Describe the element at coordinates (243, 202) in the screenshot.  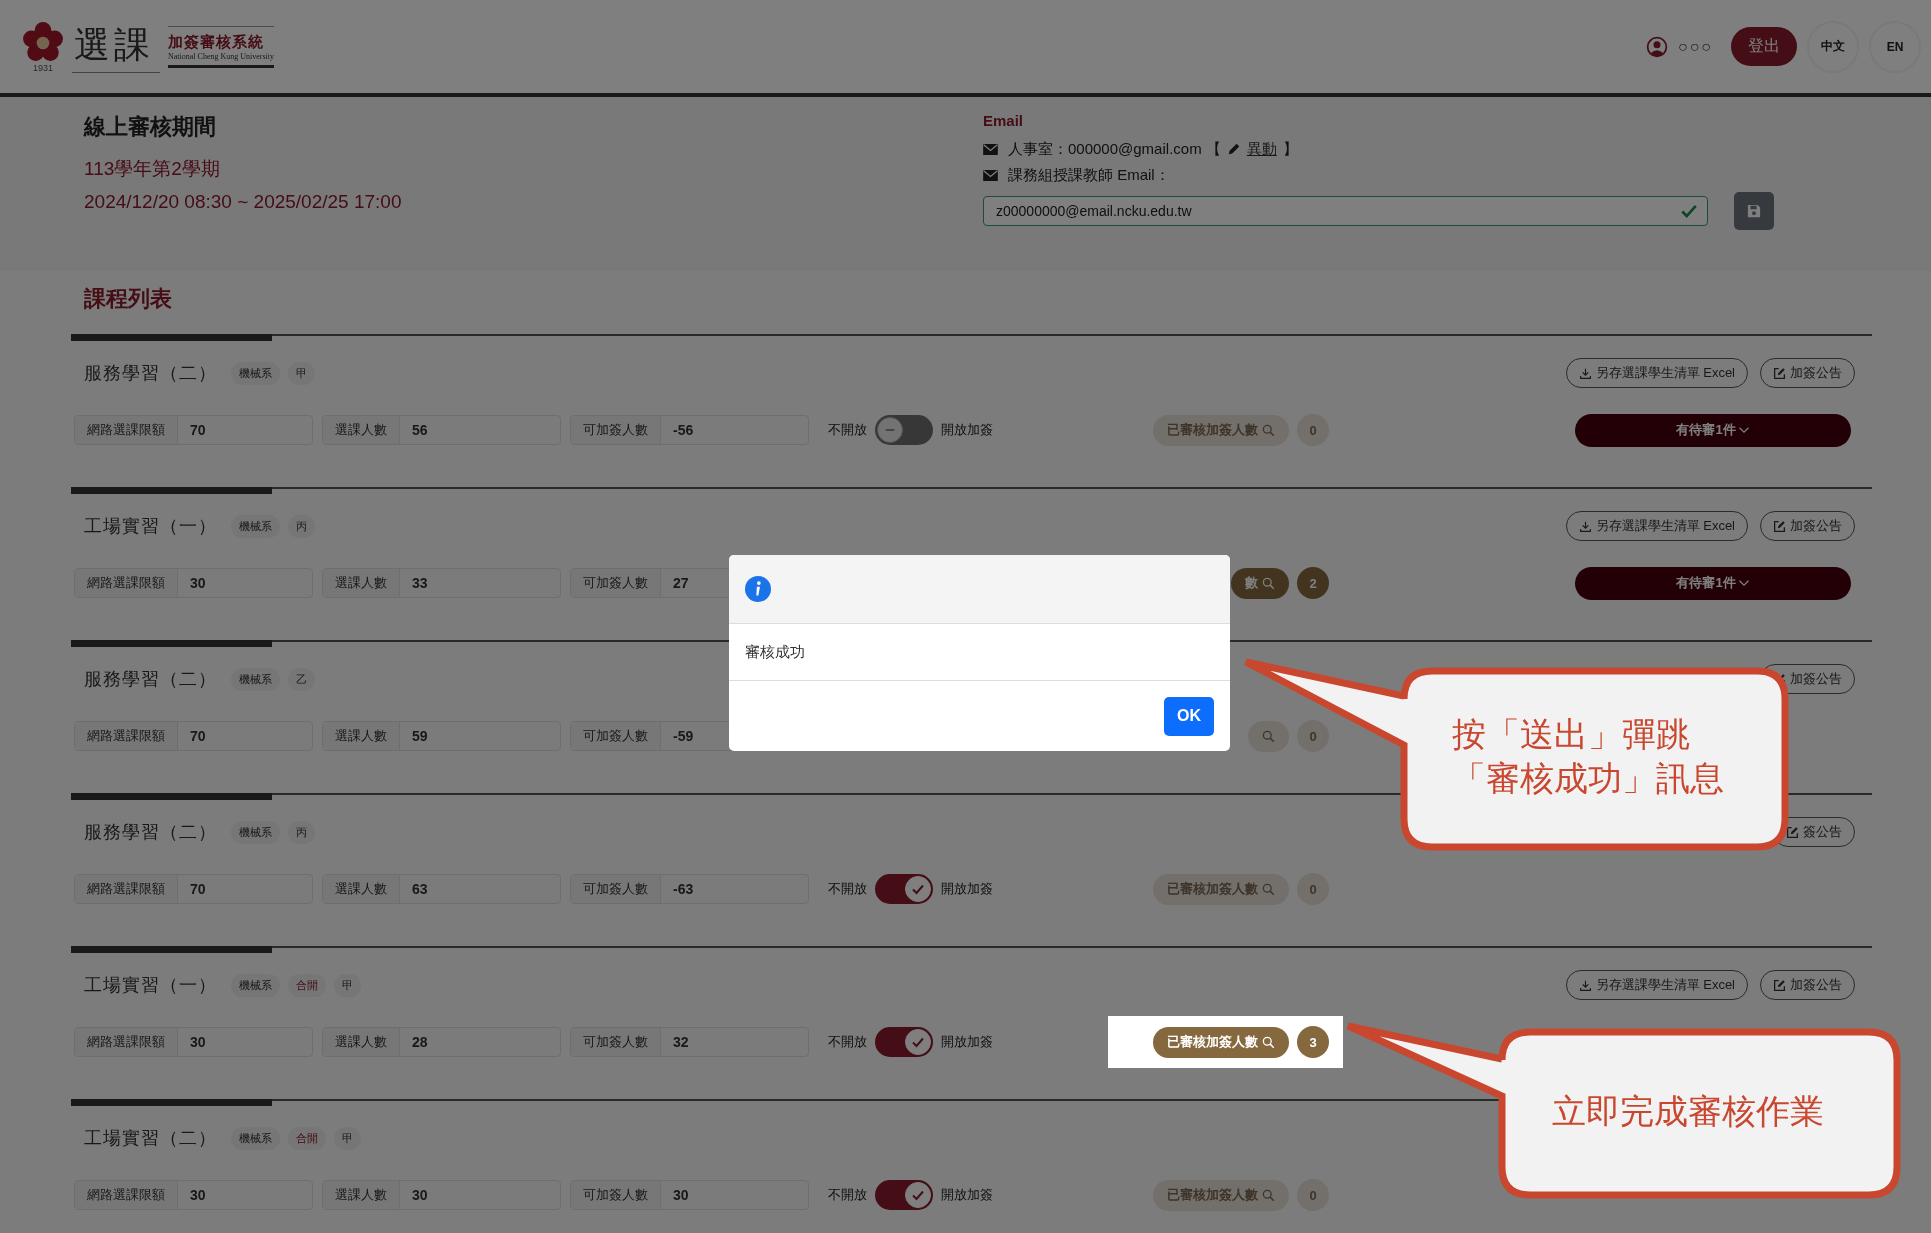
I see `date-range: 2024/12/20 08:30 ~ 2025/02/25 17:00` at that location.